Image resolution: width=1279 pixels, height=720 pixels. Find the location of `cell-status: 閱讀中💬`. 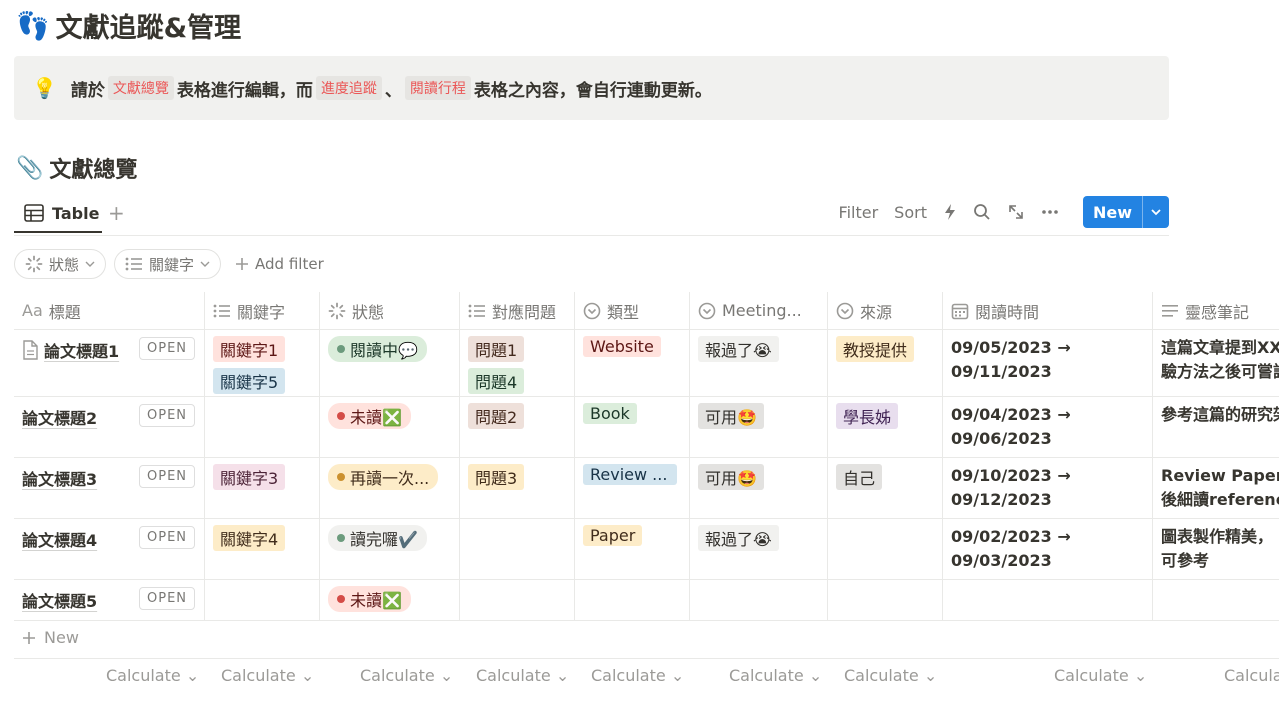

cell-status: 閱讀中💬 is located at coordinates (389, 363).